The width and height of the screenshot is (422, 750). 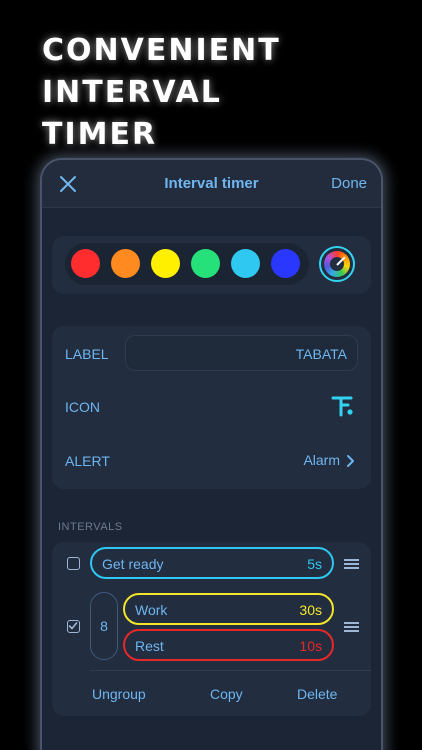 I want to click on label-input: TABATA, so click(x=241, y=353).